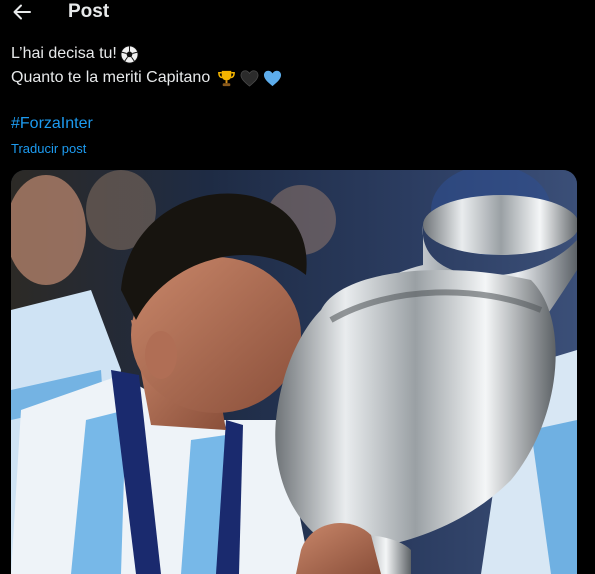  What do you see at coordinates (146, 54) in the screenshot?
I see `tweet-line-1: L’hai decisa tu!` at bounding box center [146, 54].